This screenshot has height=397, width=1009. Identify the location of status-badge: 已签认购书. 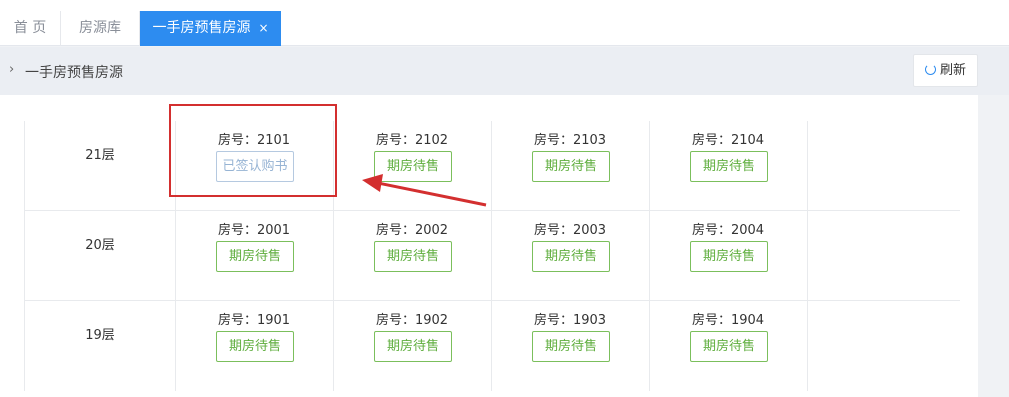
(255, 166).